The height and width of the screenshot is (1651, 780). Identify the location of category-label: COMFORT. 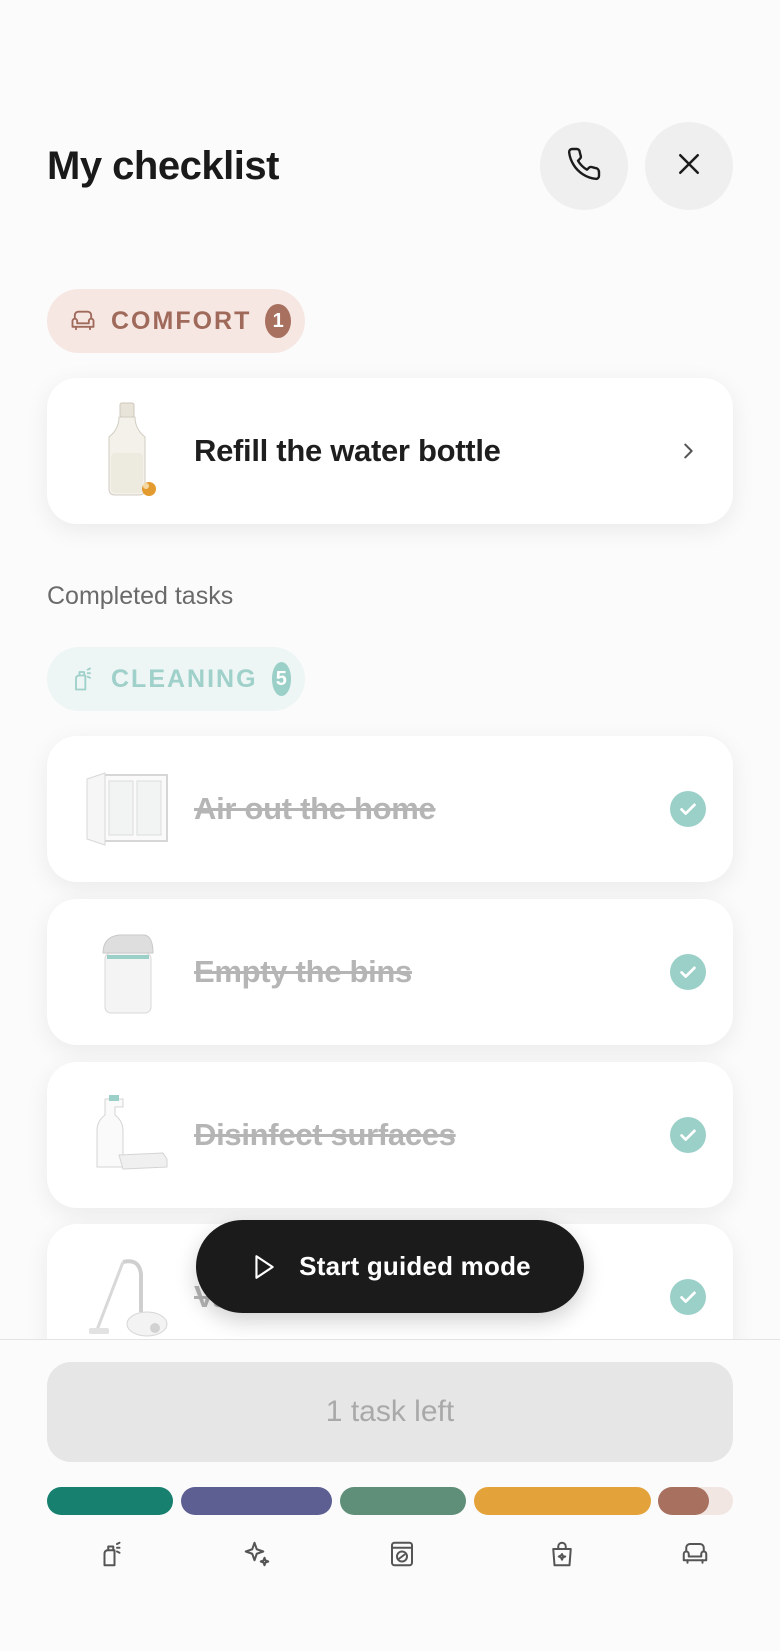
(181, 320).